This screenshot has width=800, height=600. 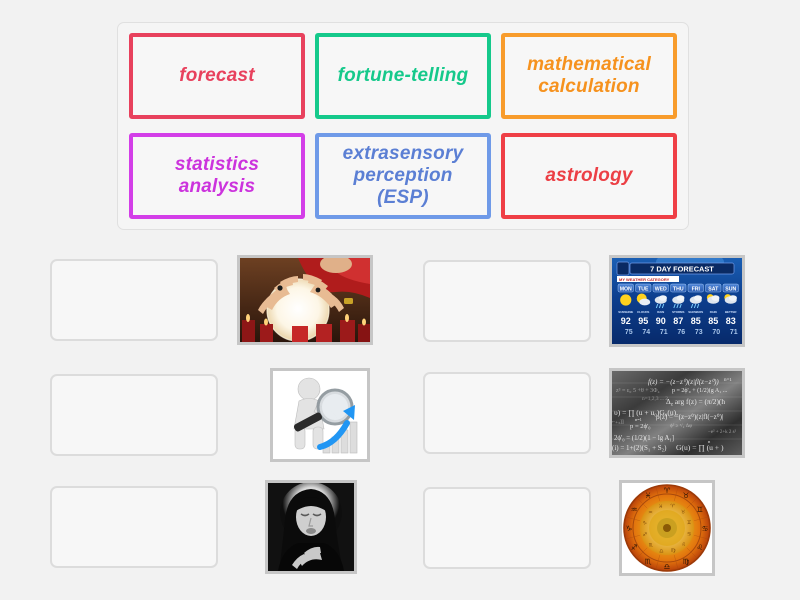 I want to click on svg-text: 75, so click(x=629, y=332).